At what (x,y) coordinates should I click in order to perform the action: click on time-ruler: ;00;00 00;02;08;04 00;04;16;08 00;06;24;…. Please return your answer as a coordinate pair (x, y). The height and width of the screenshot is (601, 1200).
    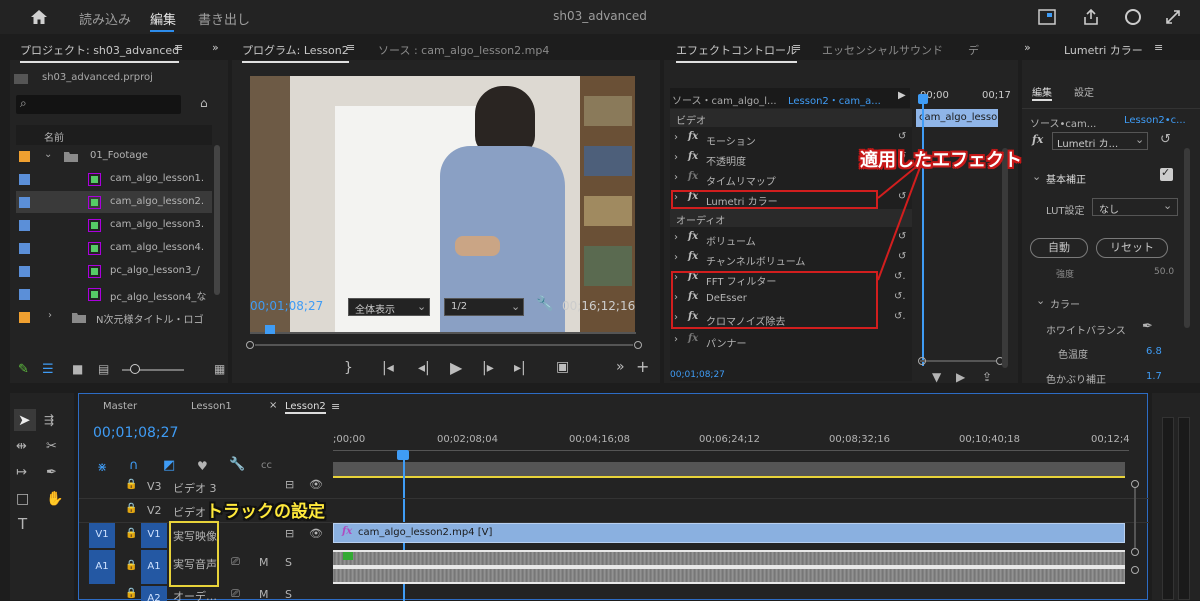
    Looking at the image, I should click on (731, 448).